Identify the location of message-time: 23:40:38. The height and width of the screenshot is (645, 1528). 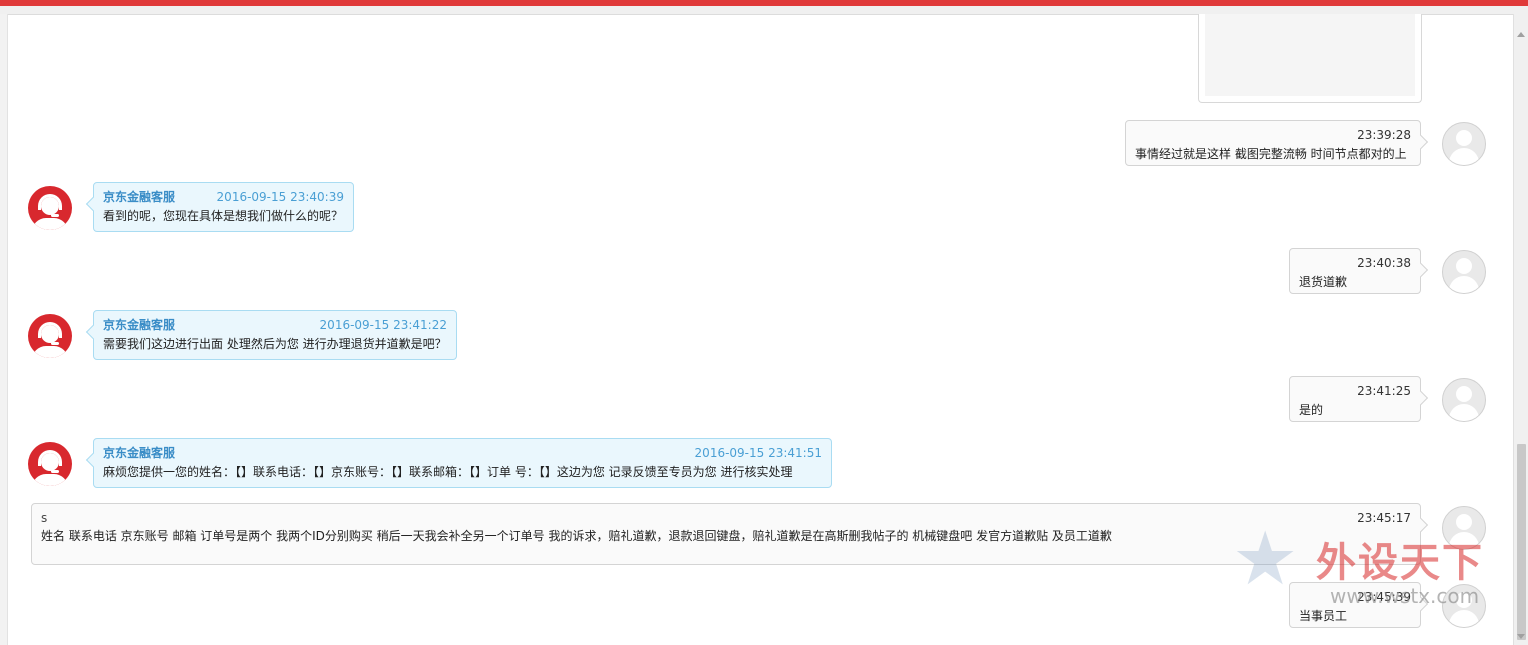
(1384, 263).